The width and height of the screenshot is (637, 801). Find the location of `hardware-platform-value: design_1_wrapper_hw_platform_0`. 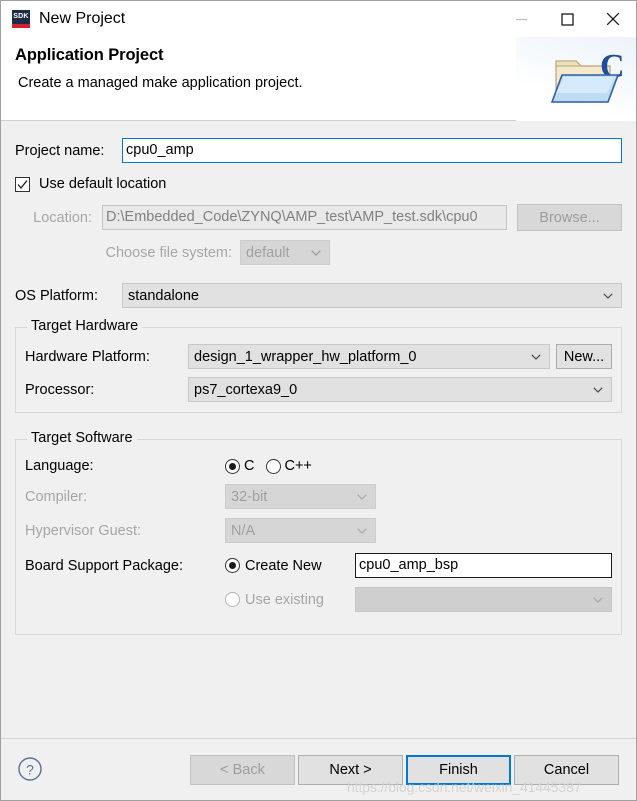

hardware-platform-value: design_1_wrapper_hw_platform_0 is located at coordinates (305, 356).